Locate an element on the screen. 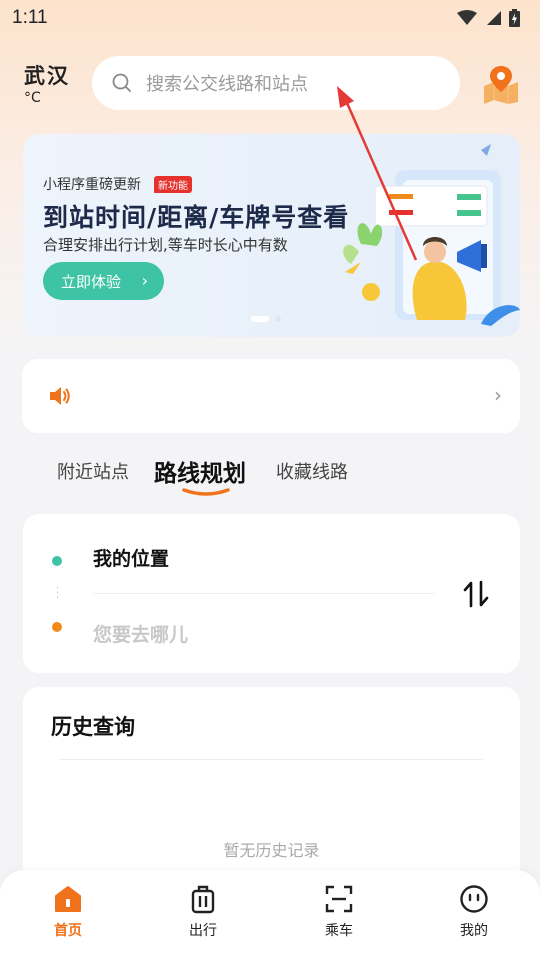 This screenshot has width=540, height=960. annotation-arrow is located at coordinates (377, 173).